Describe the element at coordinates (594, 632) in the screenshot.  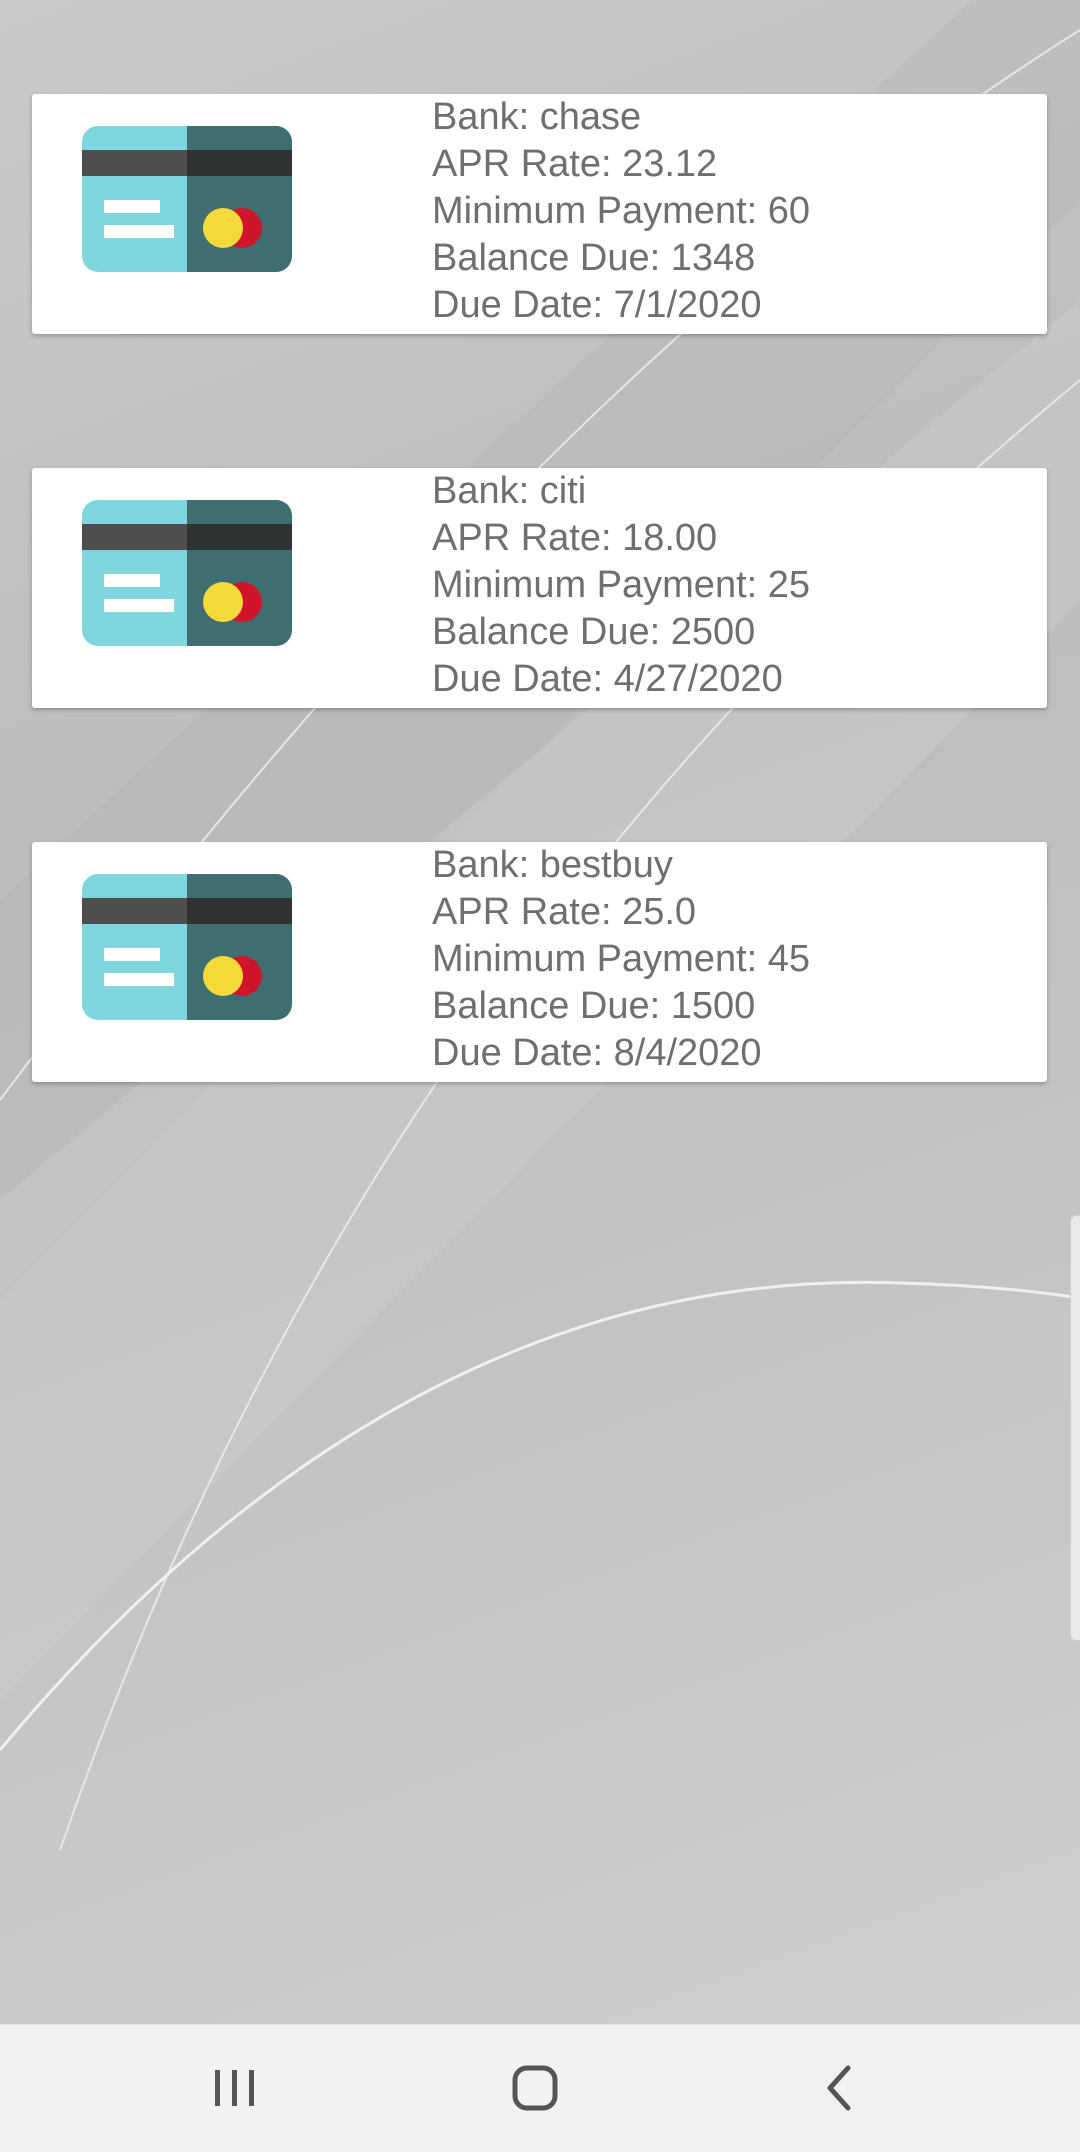
I see `balance-due-label: Balance Due: 2500` at that location.